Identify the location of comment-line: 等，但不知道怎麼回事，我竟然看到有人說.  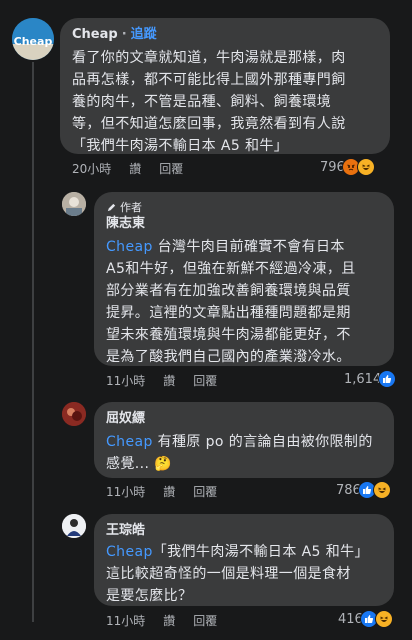
(209, 124).